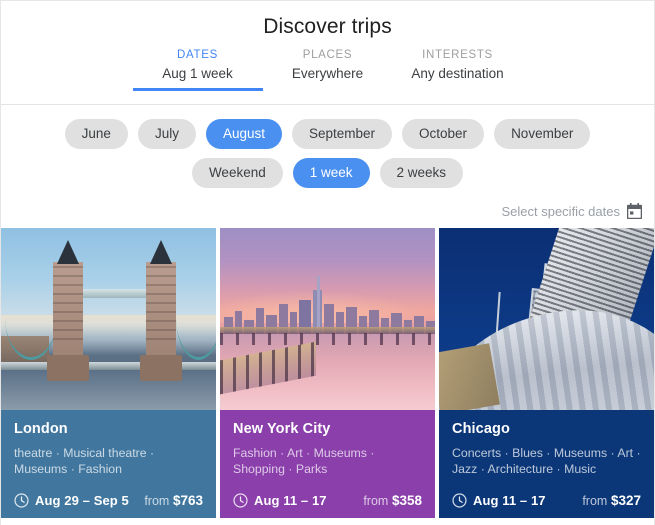 The width and height of the screenshot is (655, 525). What do you see at coordinates (197, 73) in the screenshot?
I see `tab-dates-value: Aug 1 week` at bounding box center [197, 73].